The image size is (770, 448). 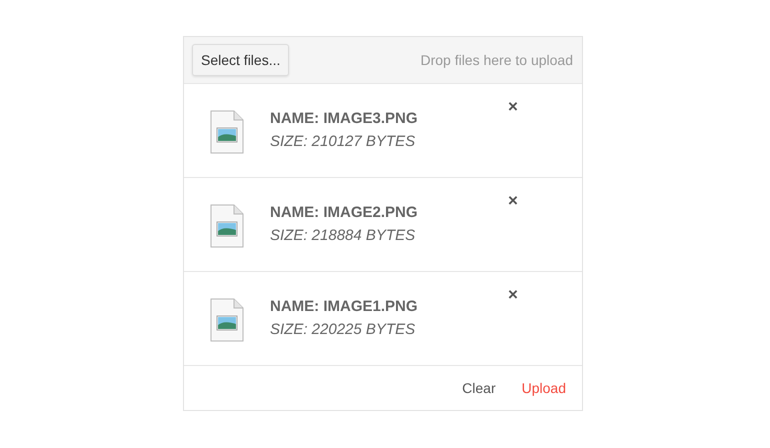 What do you see at coordinates (344, 306) in the screenshot?
I see `file-name: NAME: IMAGE1.PNG` at bounding box center [344, 306].